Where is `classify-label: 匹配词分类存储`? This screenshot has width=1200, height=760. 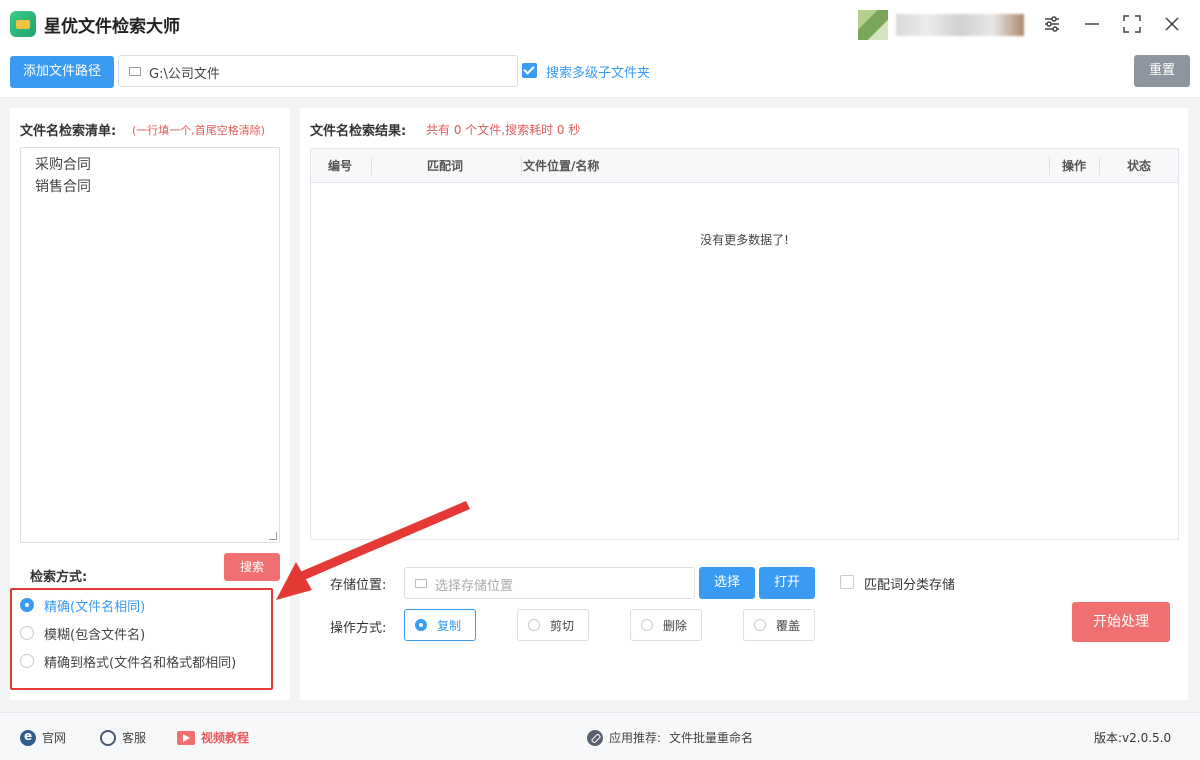 classify-label: 匹配词分类存储 is located at coordinates (909, 583).